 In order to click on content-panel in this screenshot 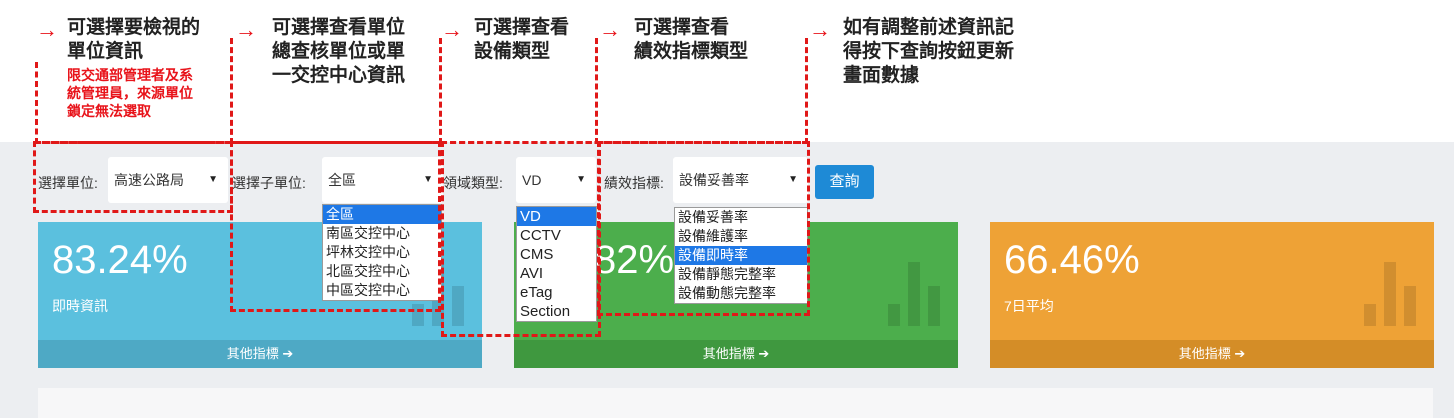, I will do `click(735, 403)`.